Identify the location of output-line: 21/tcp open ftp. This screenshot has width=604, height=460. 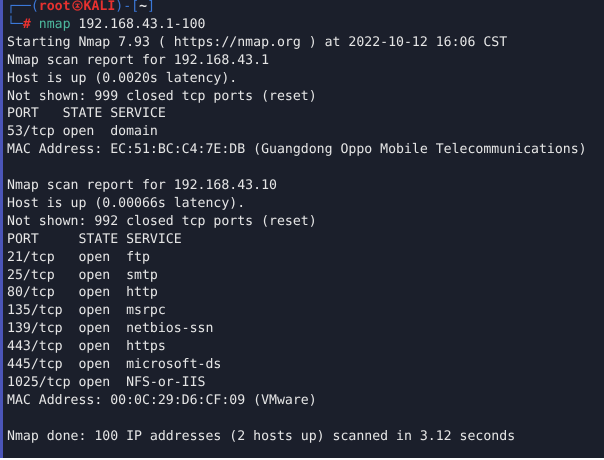
(78, 257).